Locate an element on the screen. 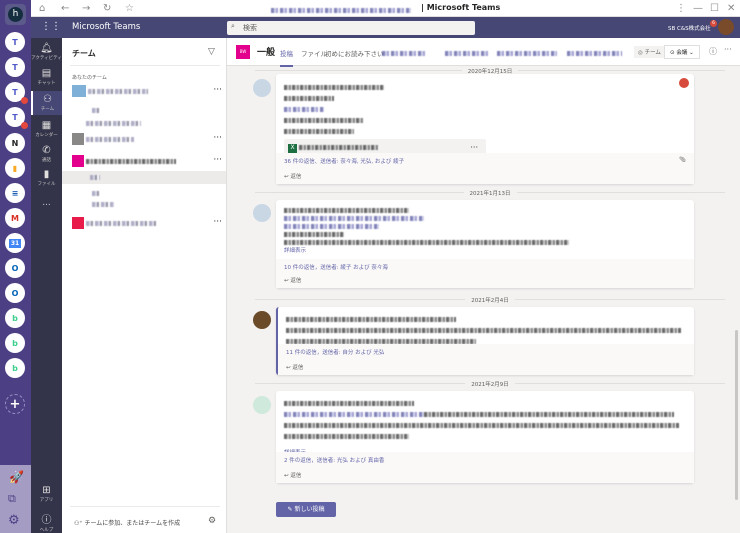 This screenshot has height=533, width=740. app-dock: h T T T T N ▮ ≡ M 31 O O b b b + is located at coordinates (15, 266).